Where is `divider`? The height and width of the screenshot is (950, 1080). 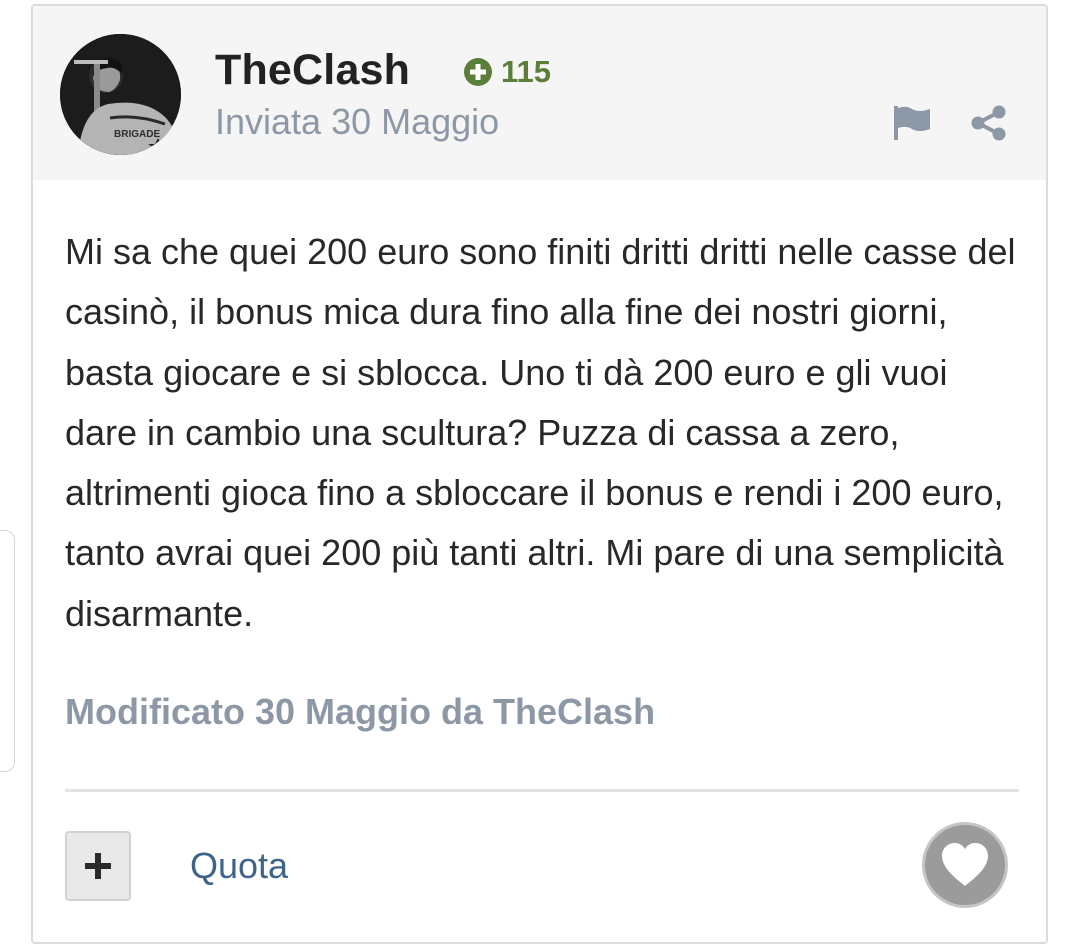
divider is located at coordinates (542, 790).